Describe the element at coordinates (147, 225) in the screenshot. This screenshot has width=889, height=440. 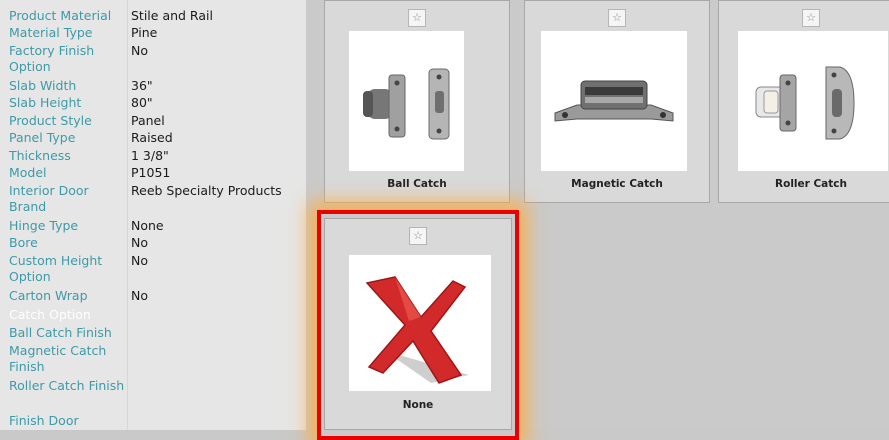
I see `property-value: None` at that location.